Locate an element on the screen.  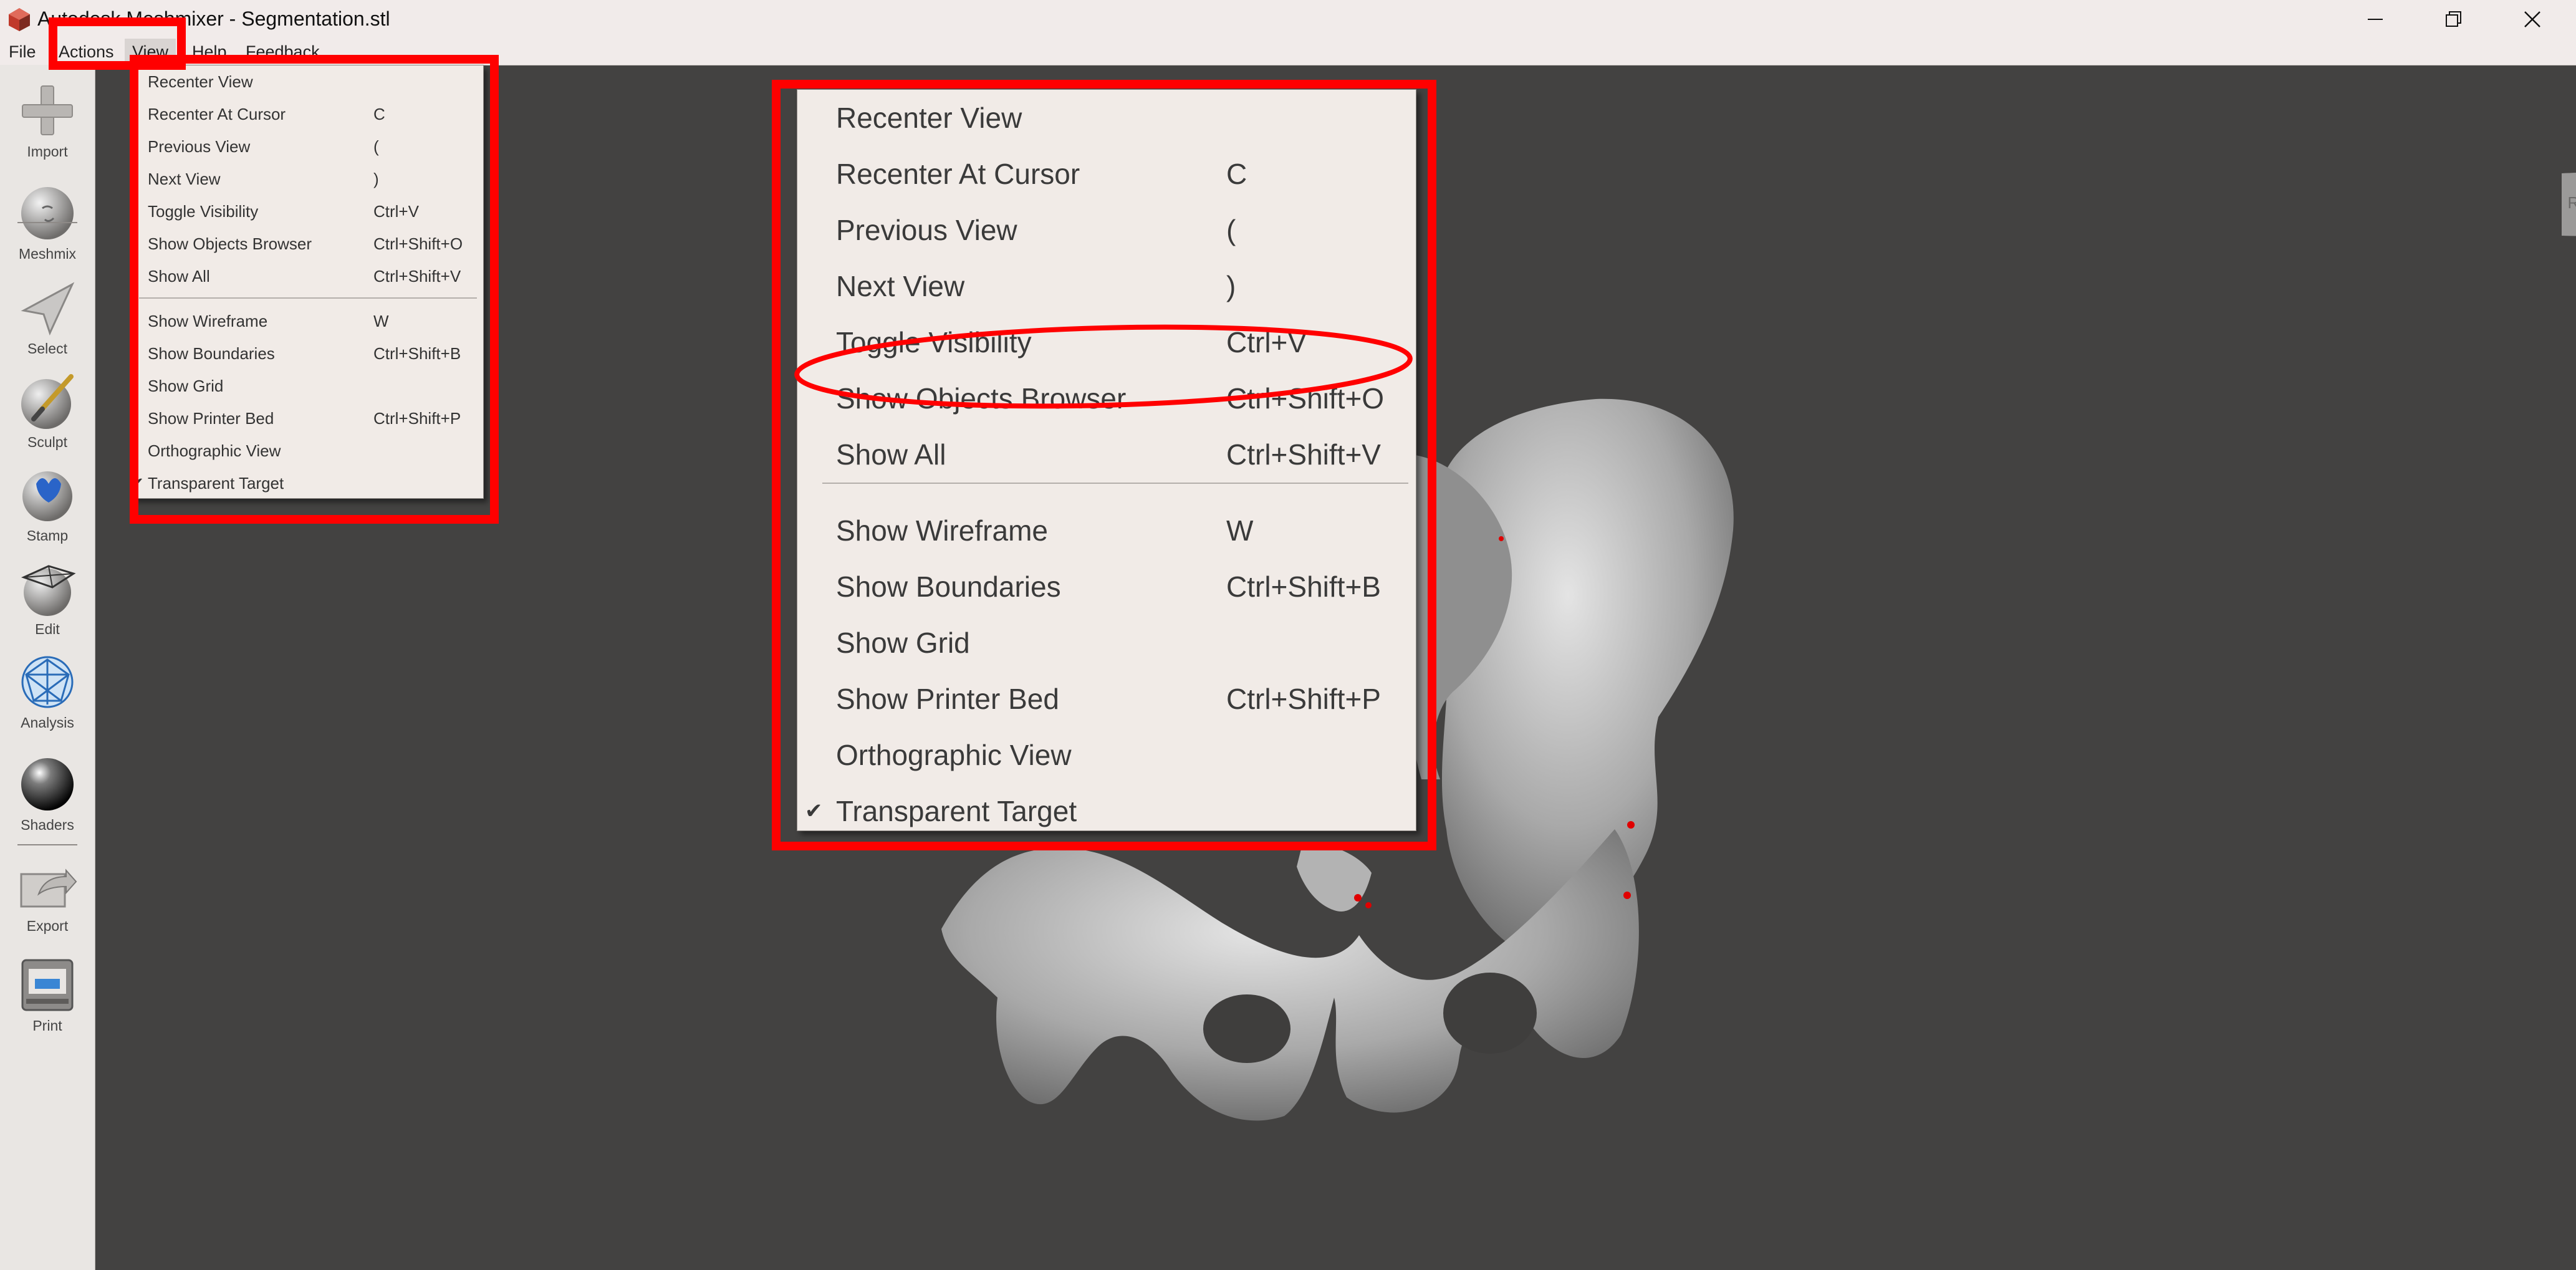
analysis-icon is located at coordinates (47, 682).